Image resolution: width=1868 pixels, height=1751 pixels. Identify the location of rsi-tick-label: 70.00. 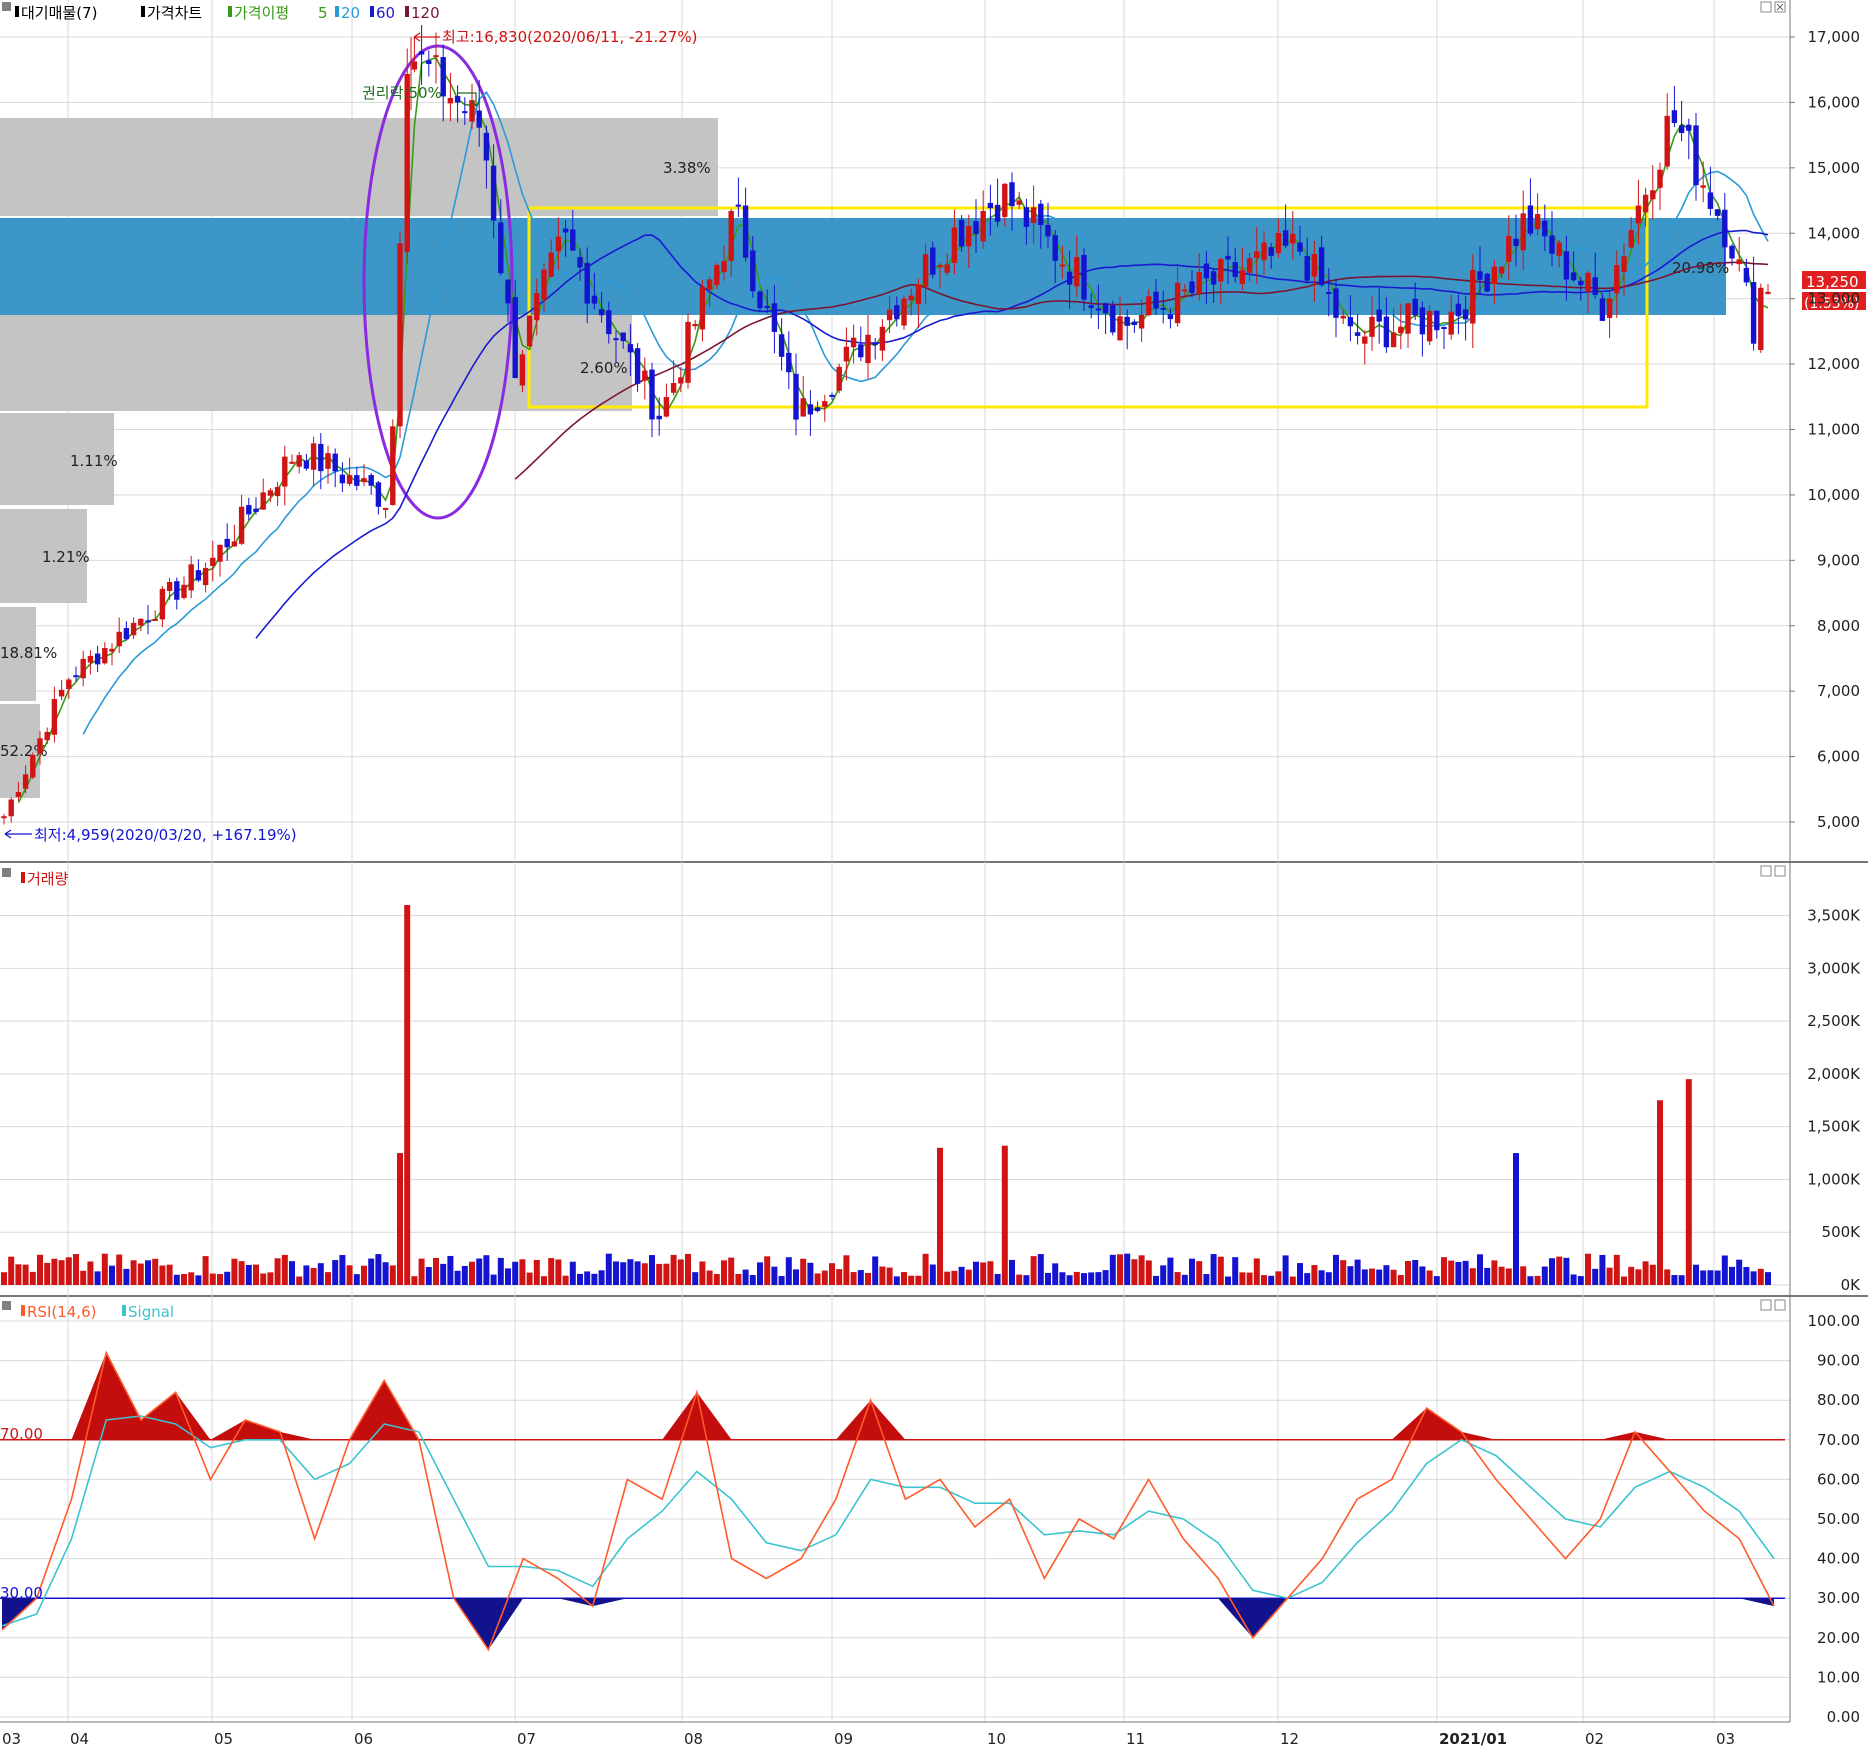
(1838, 1440).